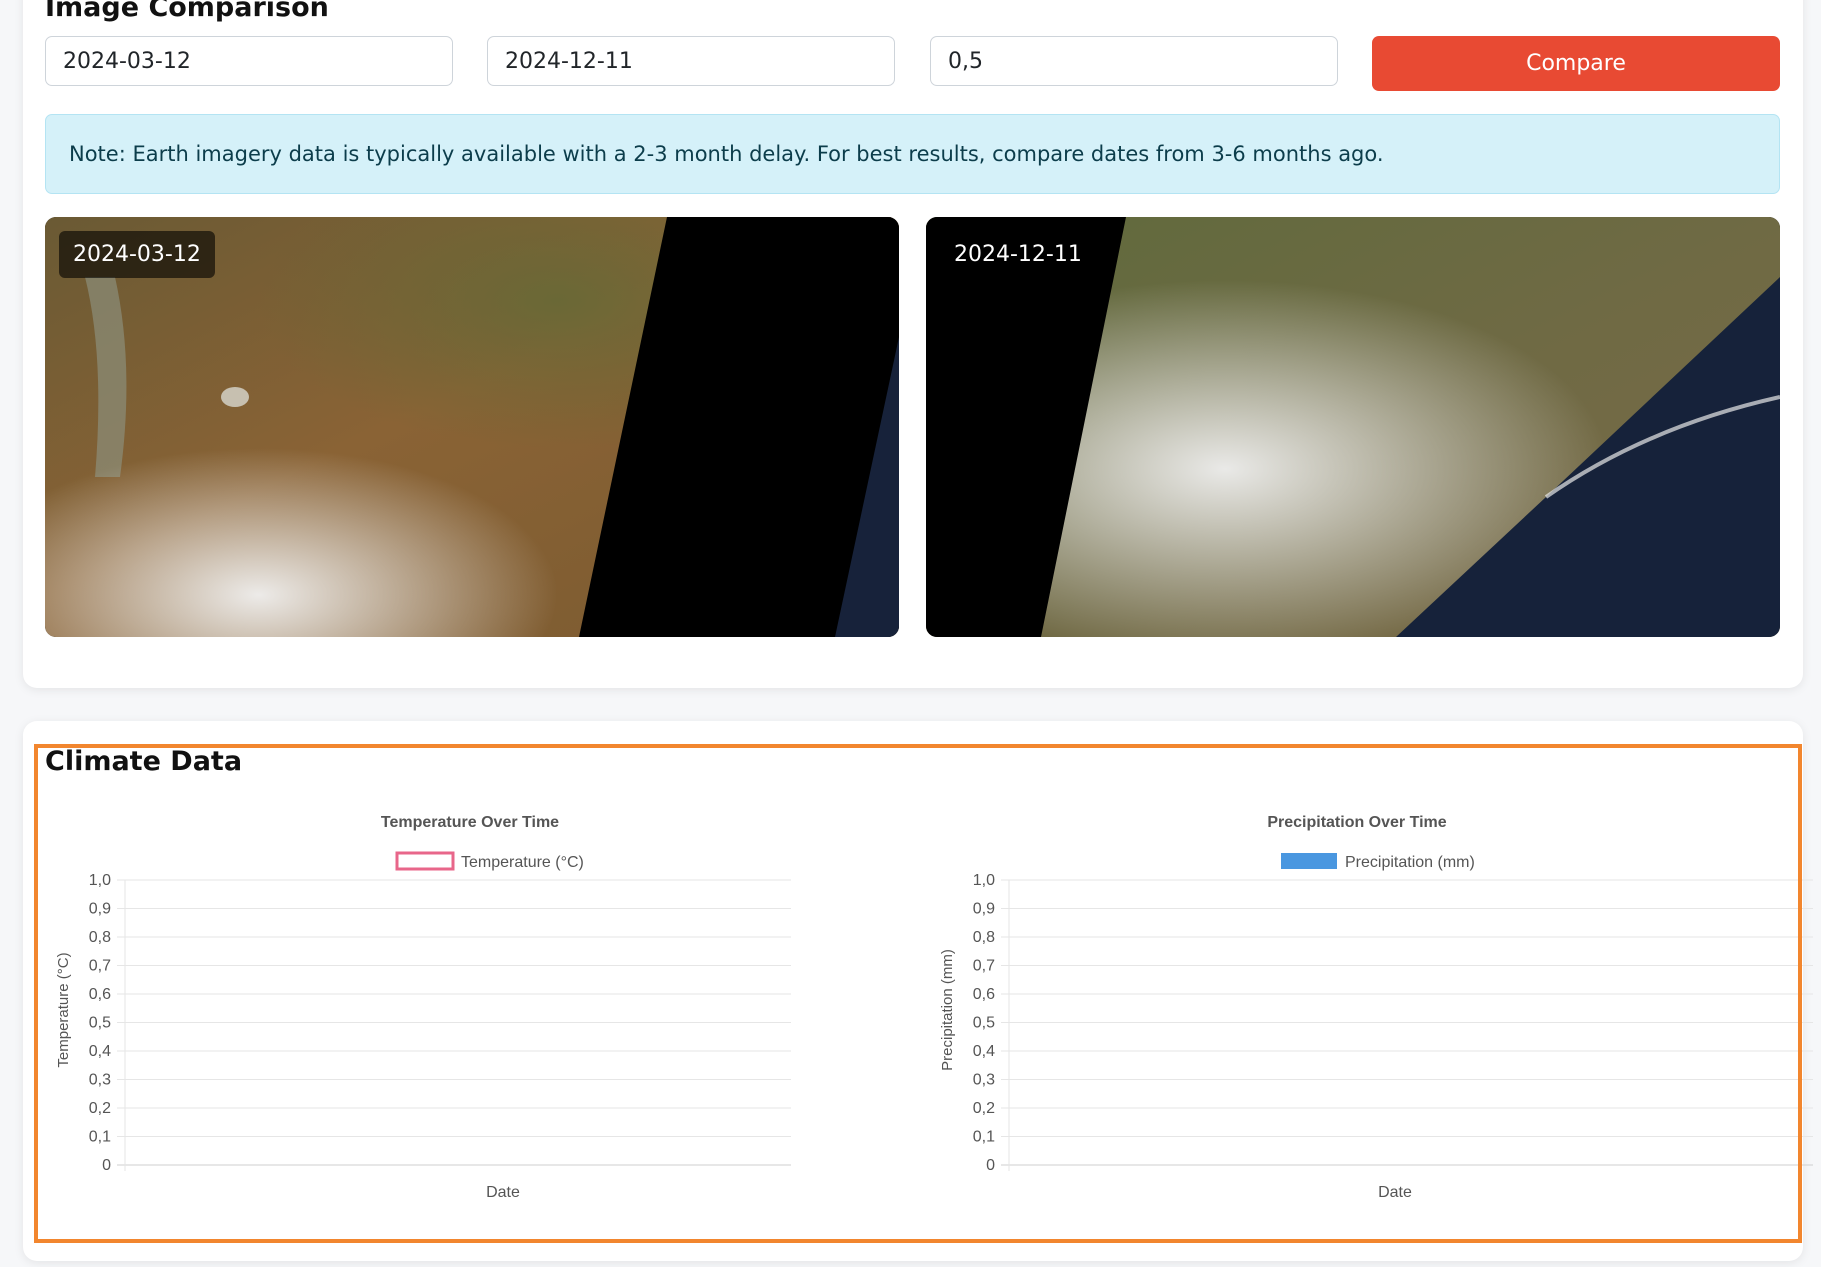 This screenshot has height=1267, width=1821. What do you see at coordinates (947, 1010) in the screenshot?
I see `y-axis-label: Precipitation (mm)` at bounding box center [947, 1010].